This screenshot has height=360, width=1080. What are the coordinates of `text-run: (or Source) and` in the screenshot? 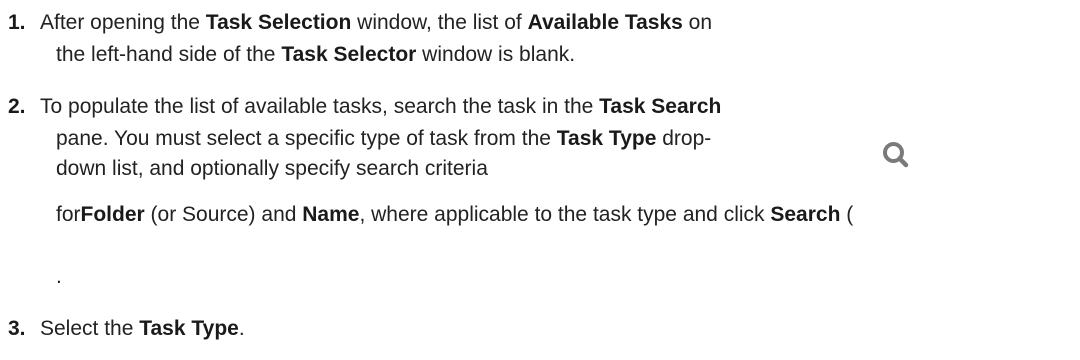 It's located at (223, 214).